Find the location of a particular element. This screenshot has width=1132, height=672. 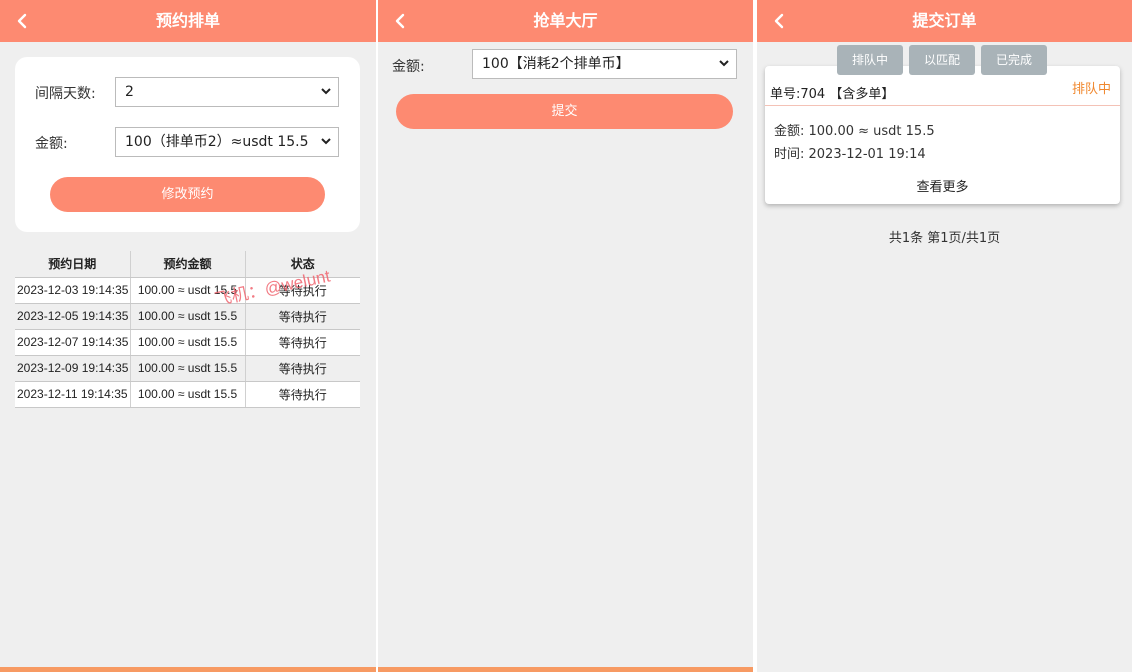

row-date: 2023-12-11 19:14:35 is located at coordinates (73, 394).